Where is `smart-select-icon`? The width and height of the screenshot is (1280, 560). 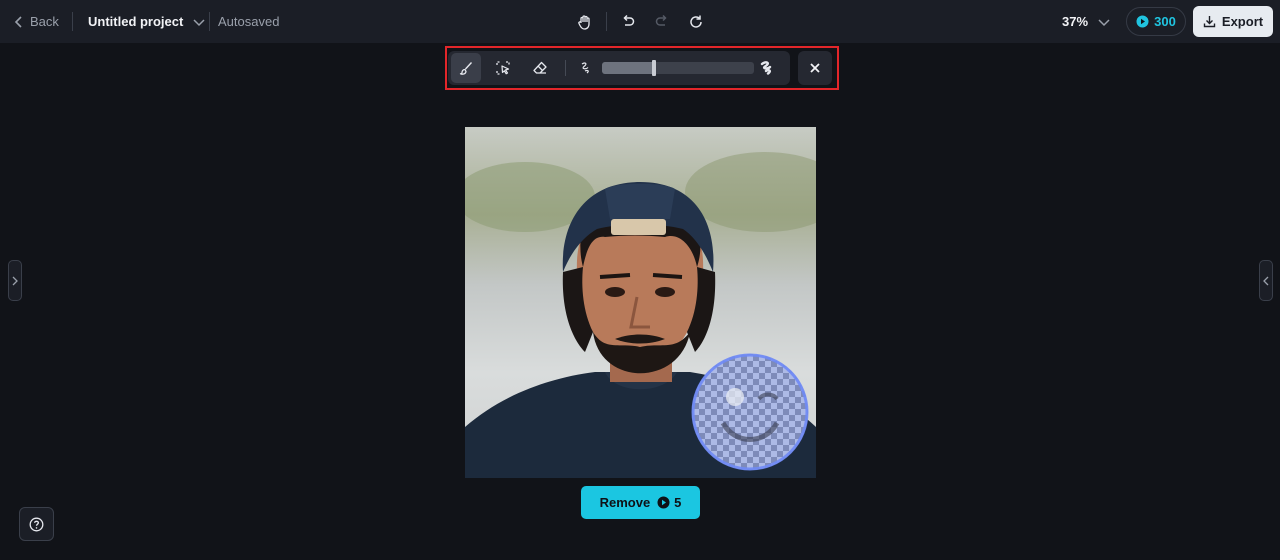 smart-select-icon is located at coordinates (503, 68).